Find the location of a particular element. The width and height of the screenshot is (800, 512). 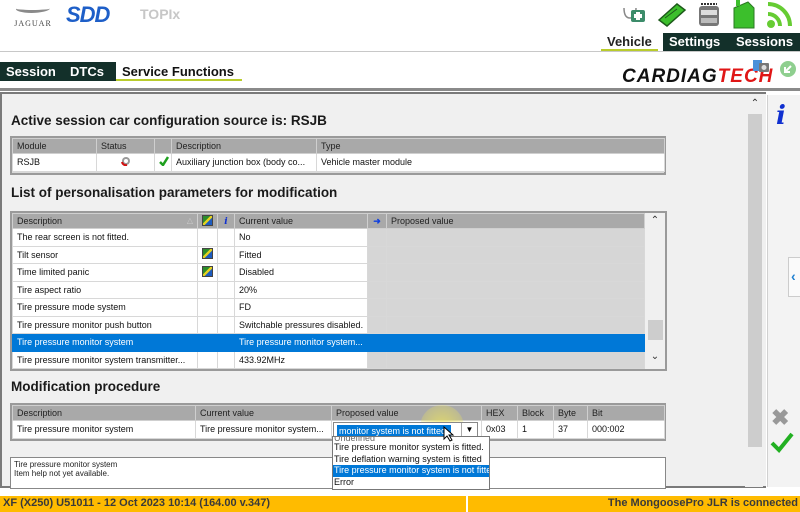

param-description-cell: Tire pressure monitor system is located at coordinates (105, 342).